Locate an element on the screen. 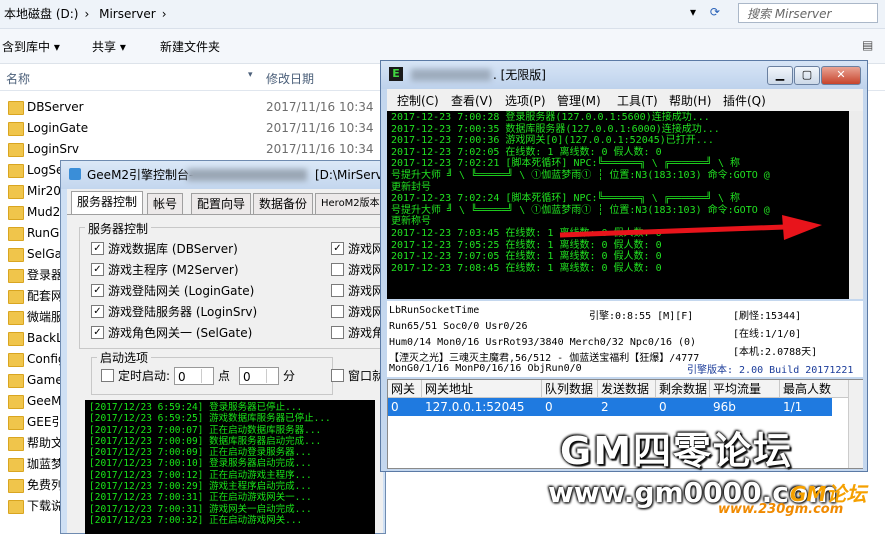 The width and height of the screenshot is (885, 534). menu-bar: 控制(C) 查看(V) 选项(P) 管理(M) 工具(T) 帮助(H) 插件(Q) is located at coordinates (625, 100).